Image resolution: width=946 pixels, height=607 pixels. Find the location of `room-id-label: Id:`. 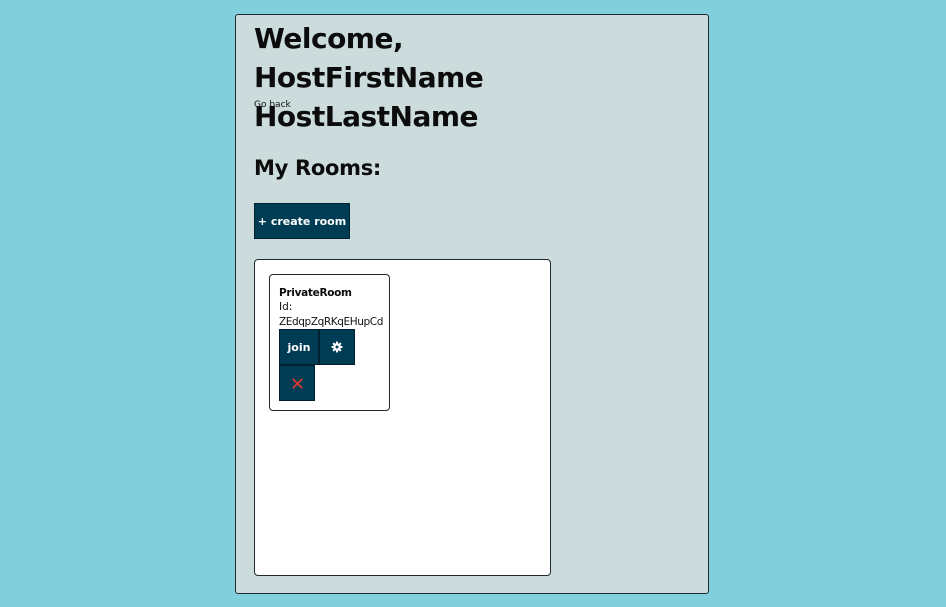

room-id-label: Id: is located at coordinates (286, 307).